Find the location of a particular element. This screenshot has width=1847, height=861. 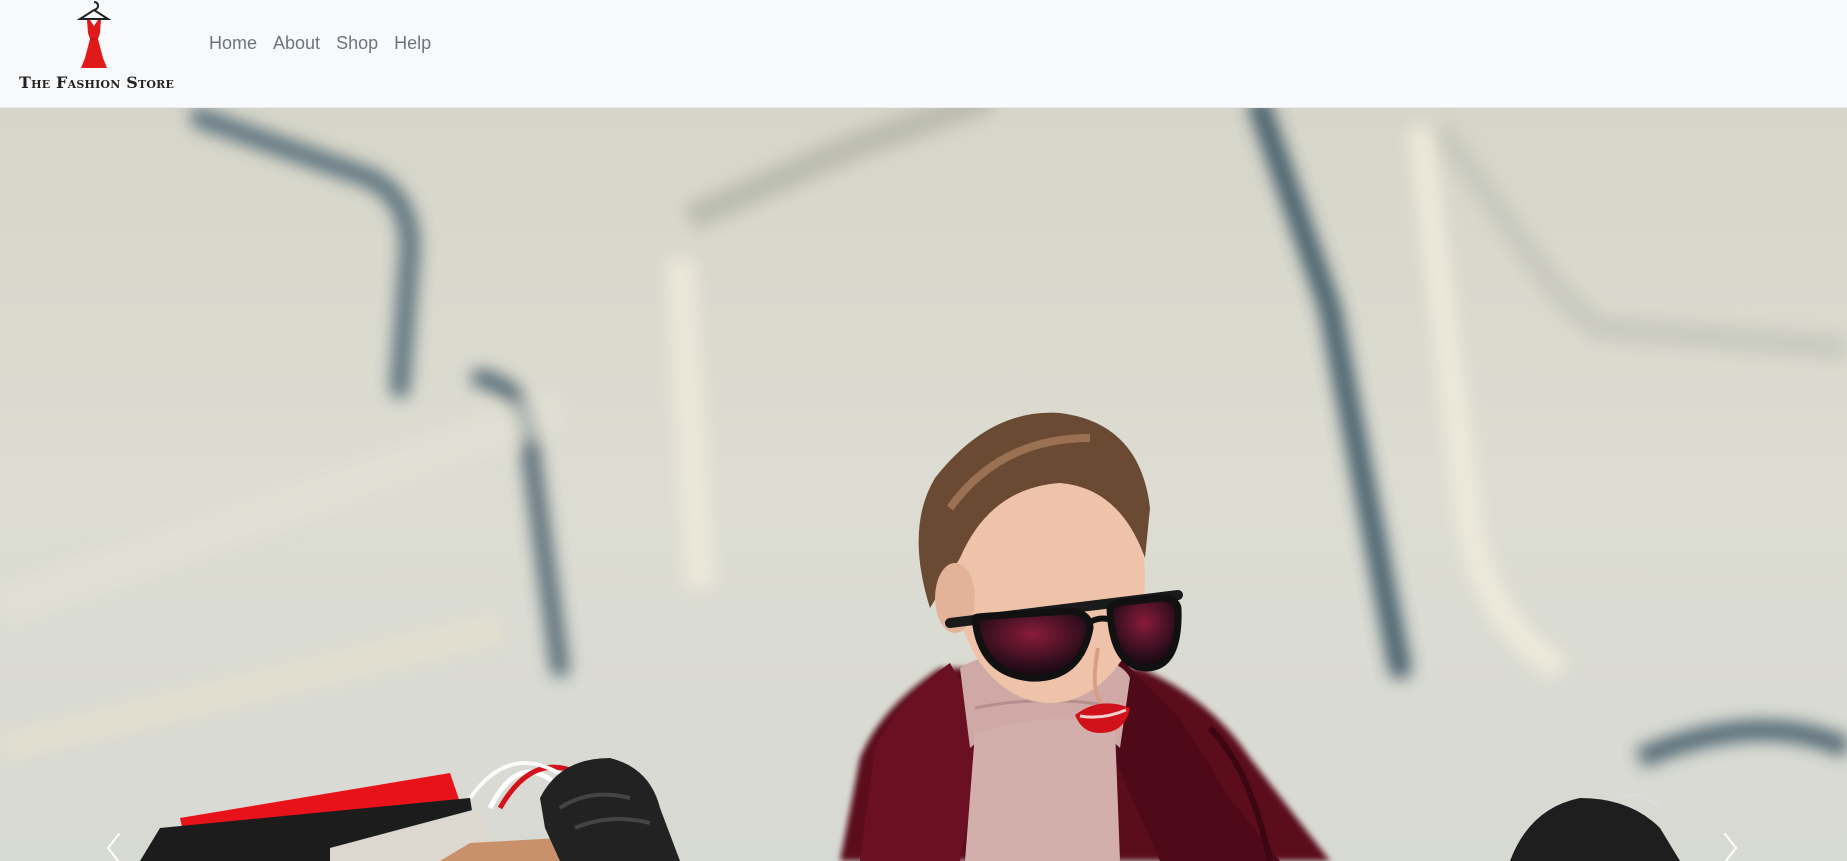

main-nav: Home About Shop Help is located at coordinates (328, 43).